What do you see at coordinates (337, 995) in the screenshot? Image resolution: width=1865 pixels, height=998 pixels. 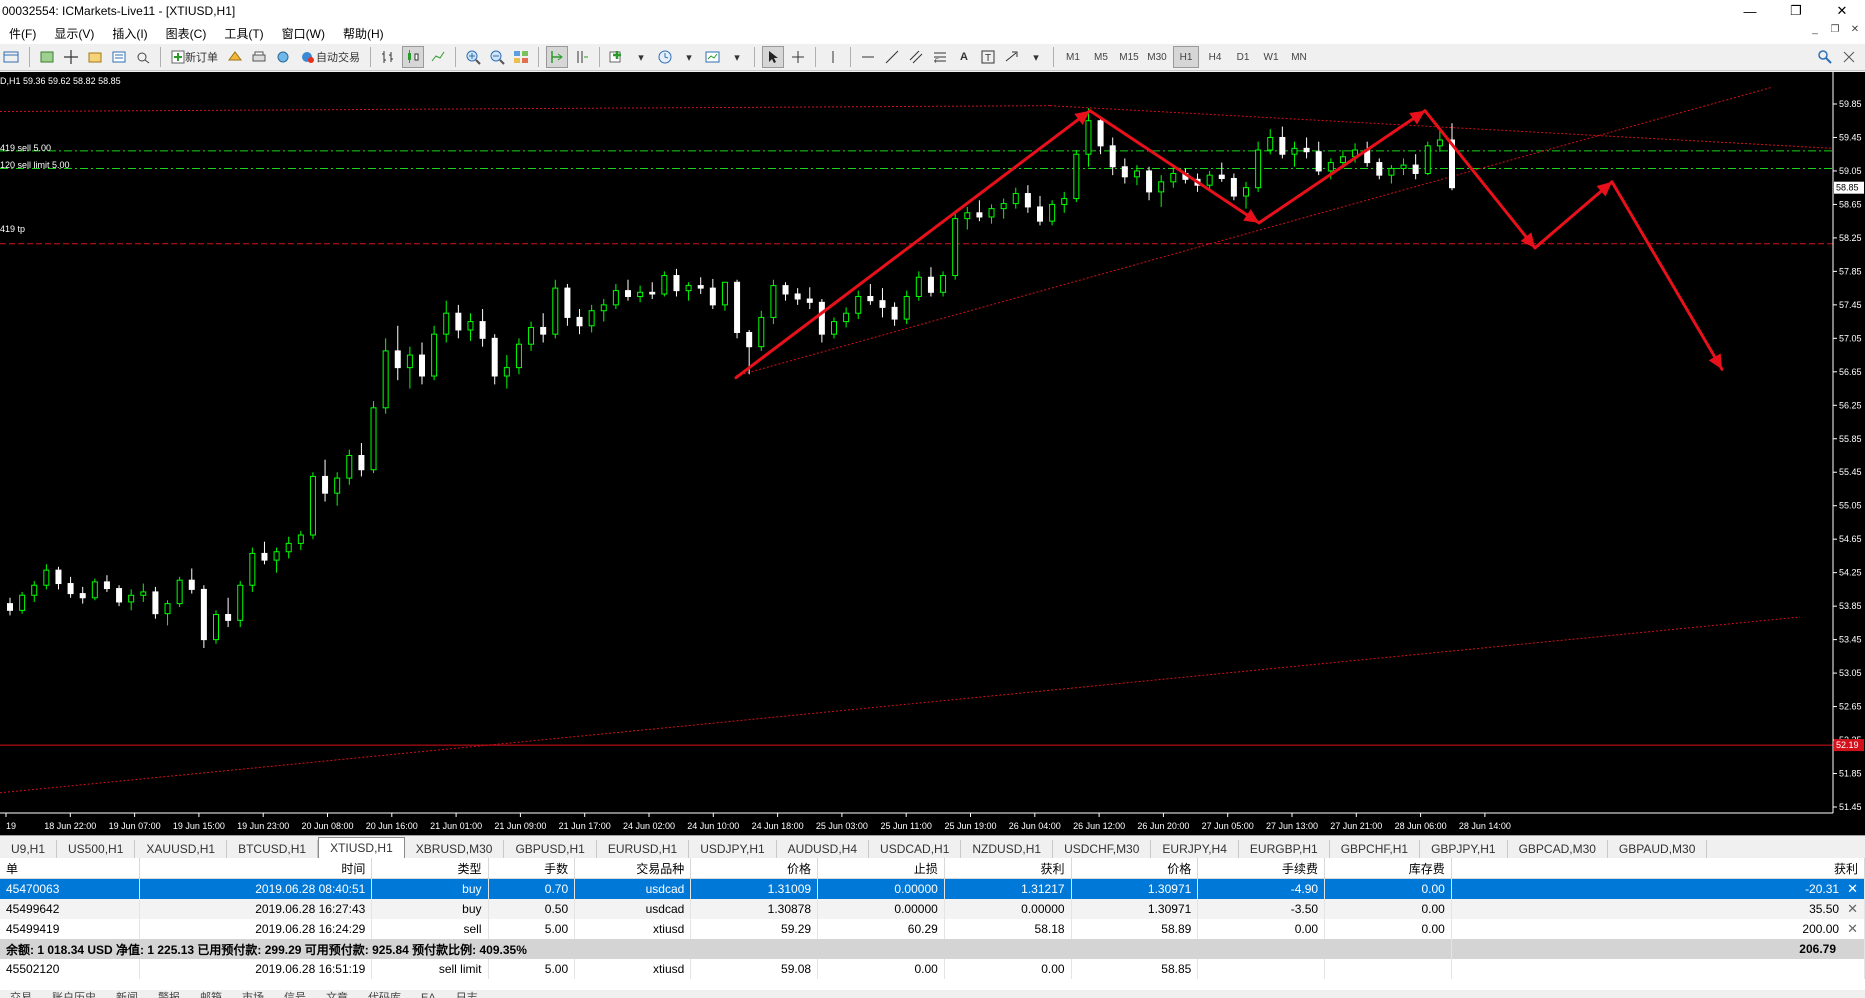 I see `terminal-tab: 文章` at bounding box center [337, 995].